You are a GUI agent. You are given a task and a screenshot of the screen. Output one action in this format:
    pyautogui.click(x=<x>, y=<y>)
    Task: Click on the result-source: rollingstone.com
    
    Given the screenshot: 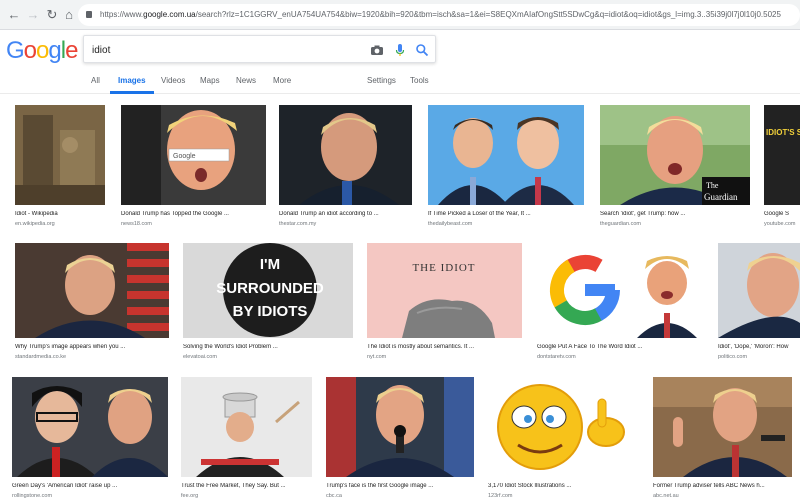 What is the action you would take?
    pyautogui.click(x=32, y=496)
    